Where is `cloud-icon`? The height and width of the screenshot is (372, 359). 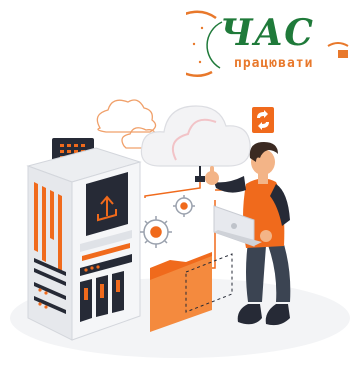
cloud-icon is located at coordinates (195, 143).